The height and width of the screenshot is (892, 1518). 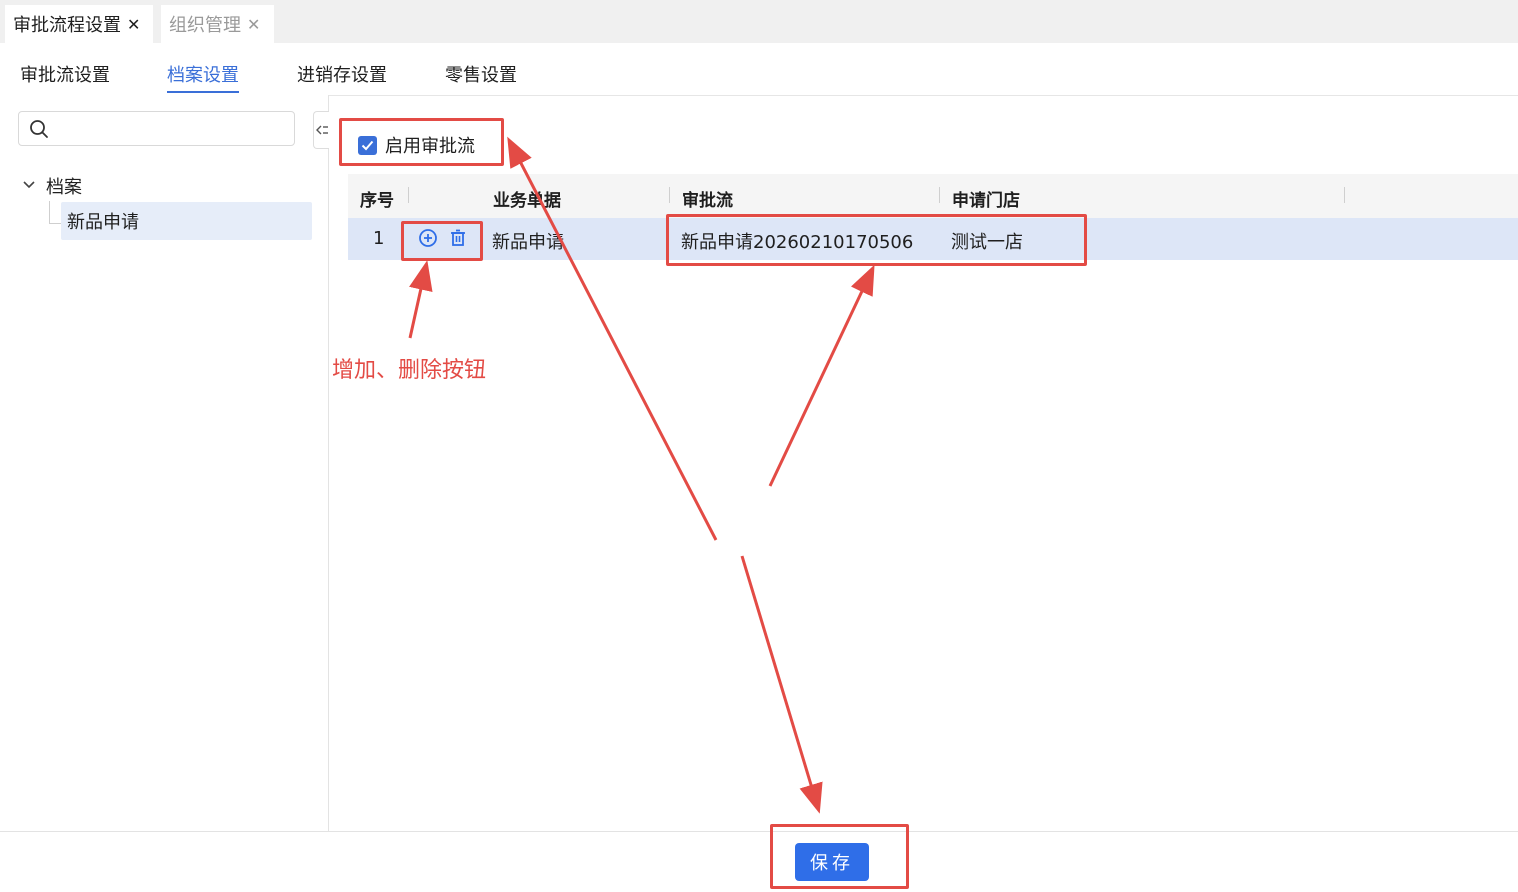 I want to click on arrow-to-flow, so click(x=821, y=375).